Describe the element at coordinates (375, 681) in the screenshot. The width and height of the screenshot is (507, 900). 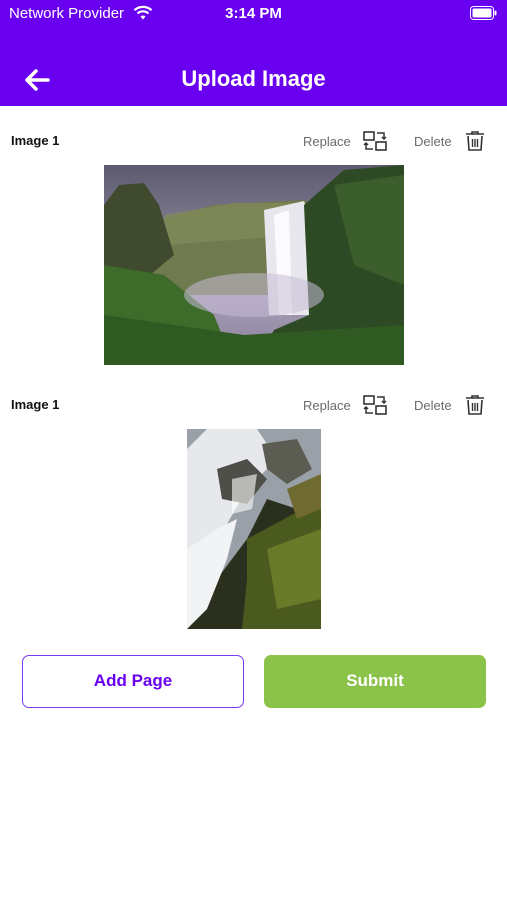
I see `submit-button: Submit` at that location.